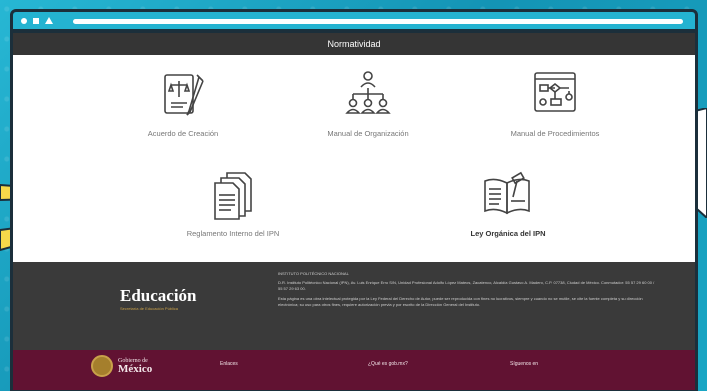  What do you see at coordinates (388, 364) in the screenshot?
I see `que-es-gobmx-link: ¿Qué es gob.mx?` at bounding box center [388, 364].